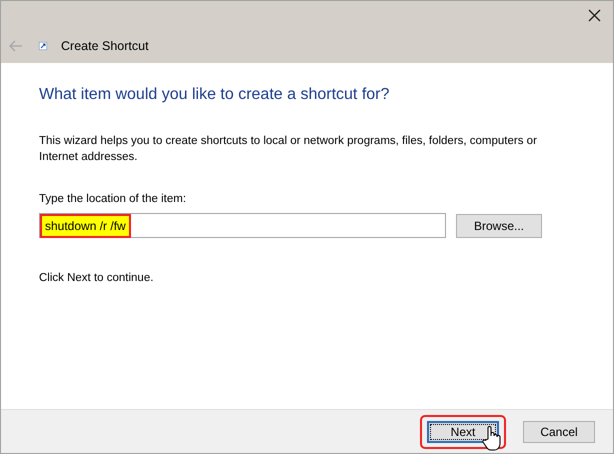 The width and height of the screenshot is (614, 454). I want to click on hint-text: Click Next to continue., so click(96, 278).